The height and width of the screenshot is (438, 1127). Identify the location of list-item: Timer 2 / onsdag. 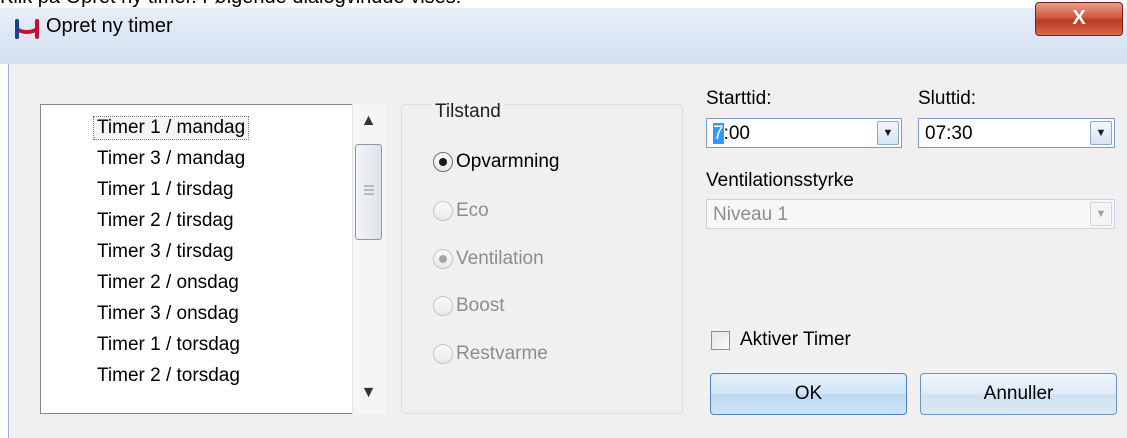
(168, 283).